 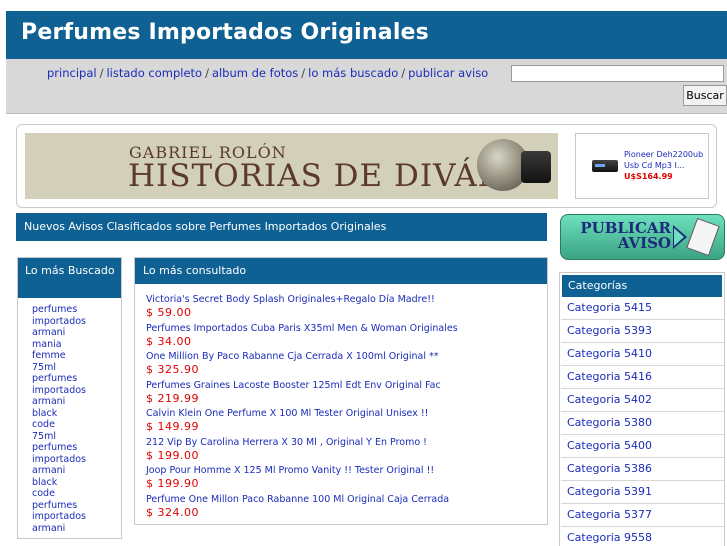 I want to click on item-price: $ 199.90, so click(x=172, y=483).